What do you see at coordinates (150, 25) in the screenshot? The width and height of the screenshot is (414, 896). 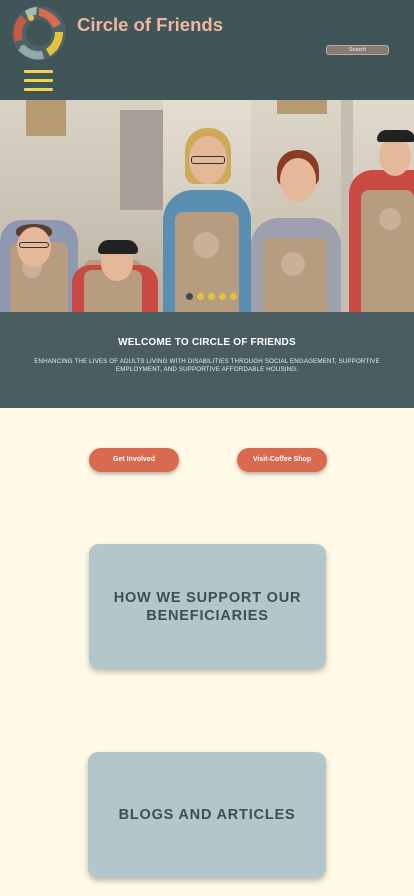 I see `site-title: Circle of Friends` at bounding box center [150, 25].